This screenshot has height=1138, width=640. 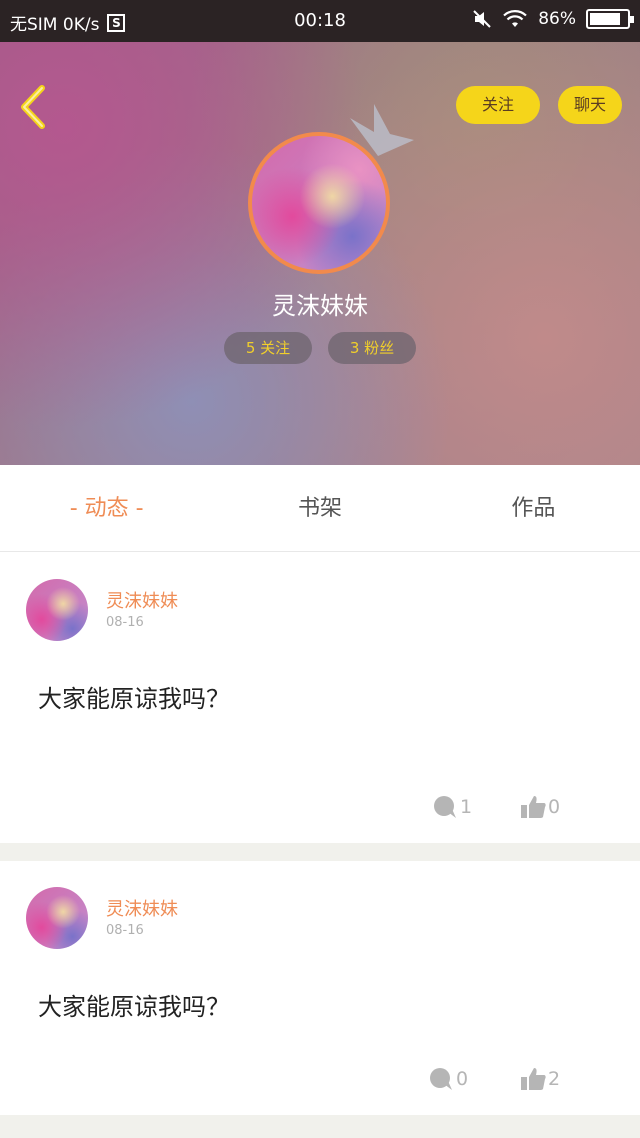 I want to click on battery-percent: 86%, so click(x=557, y=19).